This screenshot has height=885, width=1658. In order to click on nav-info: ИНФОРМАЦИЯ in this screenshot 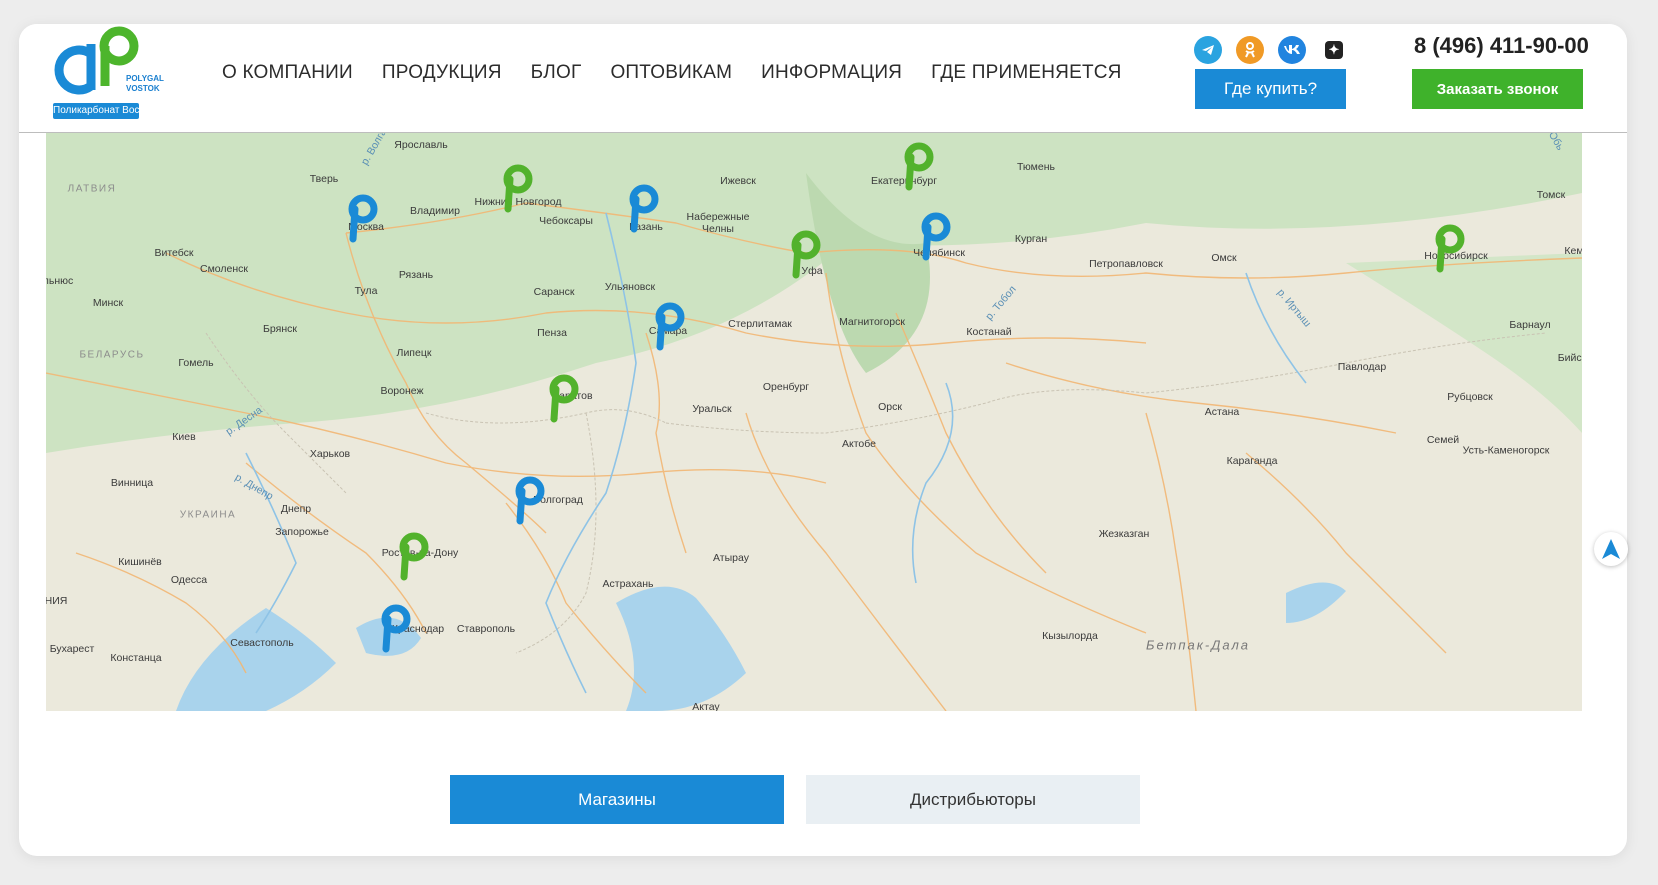, I will do `click(831, 73)`.